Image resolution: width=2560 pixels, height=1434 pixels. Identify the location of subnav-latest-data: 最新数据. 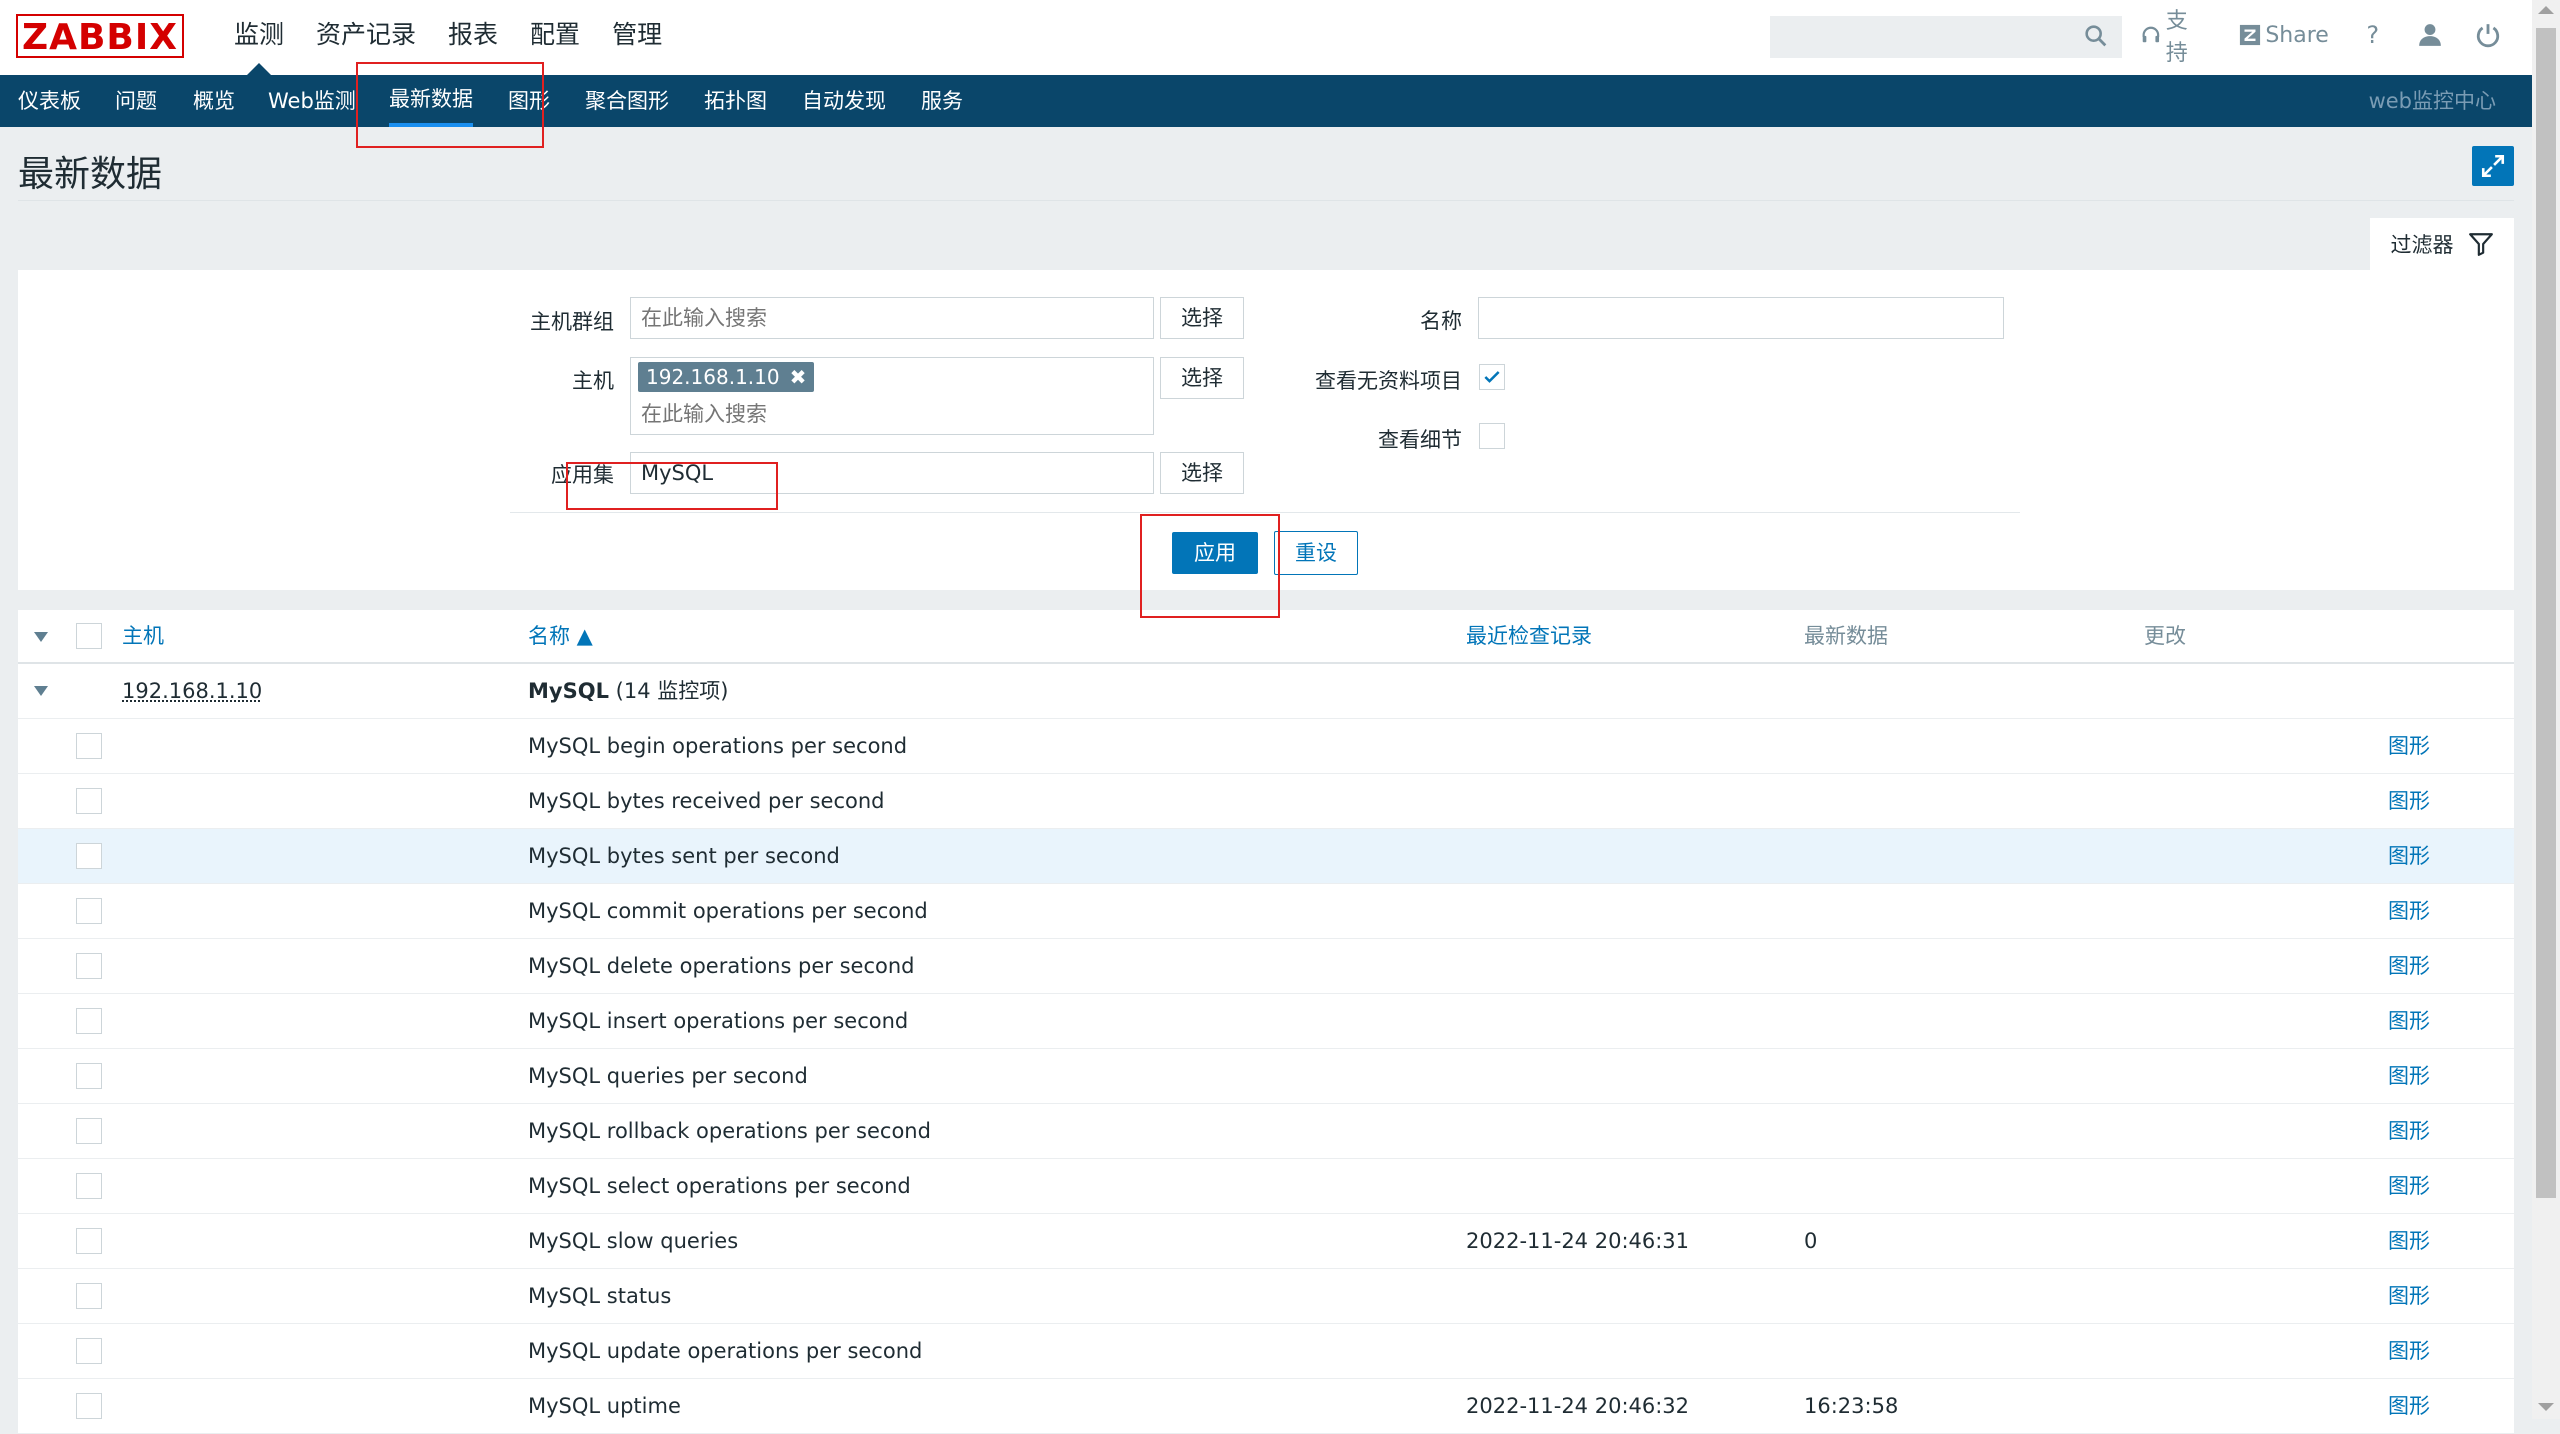
(431, 101).